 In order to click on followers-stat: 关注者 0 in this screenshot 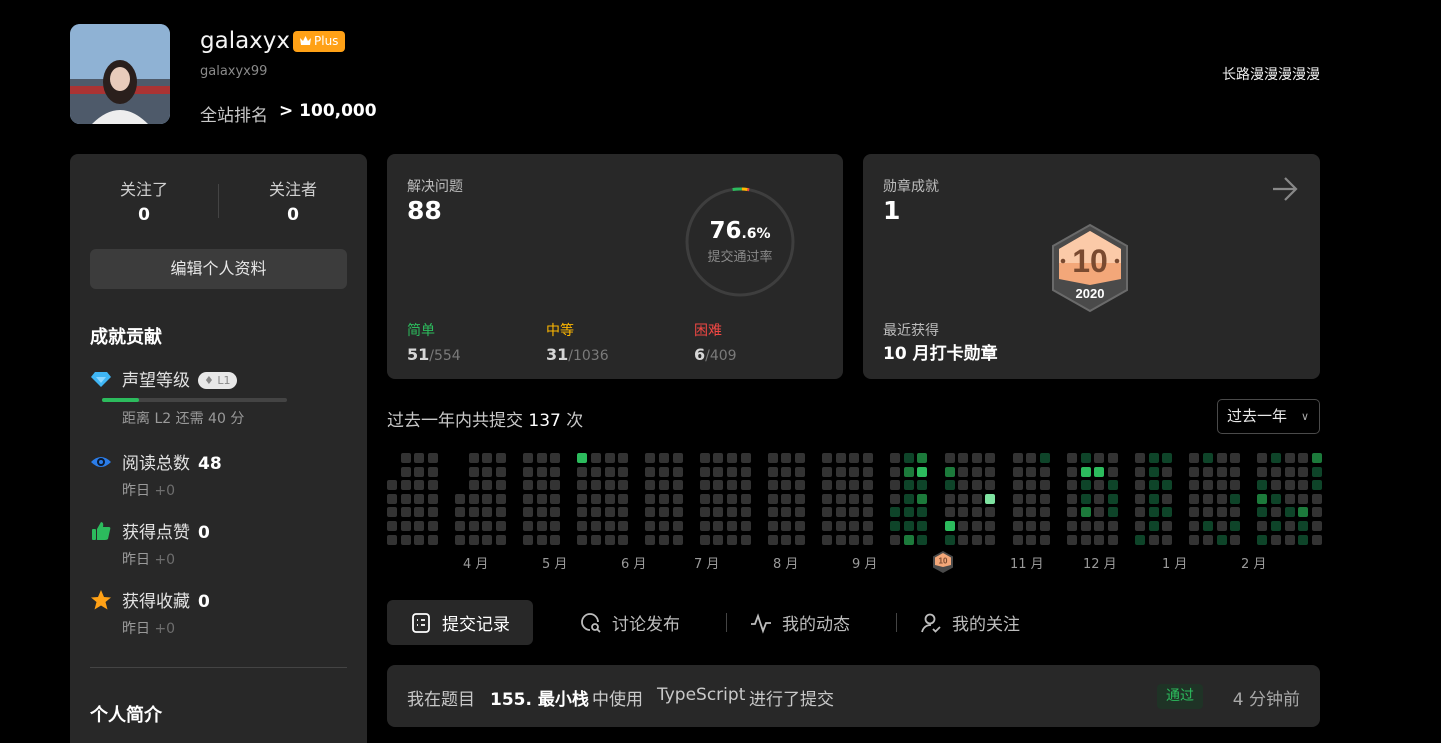, I will do `click(293, 200)`.